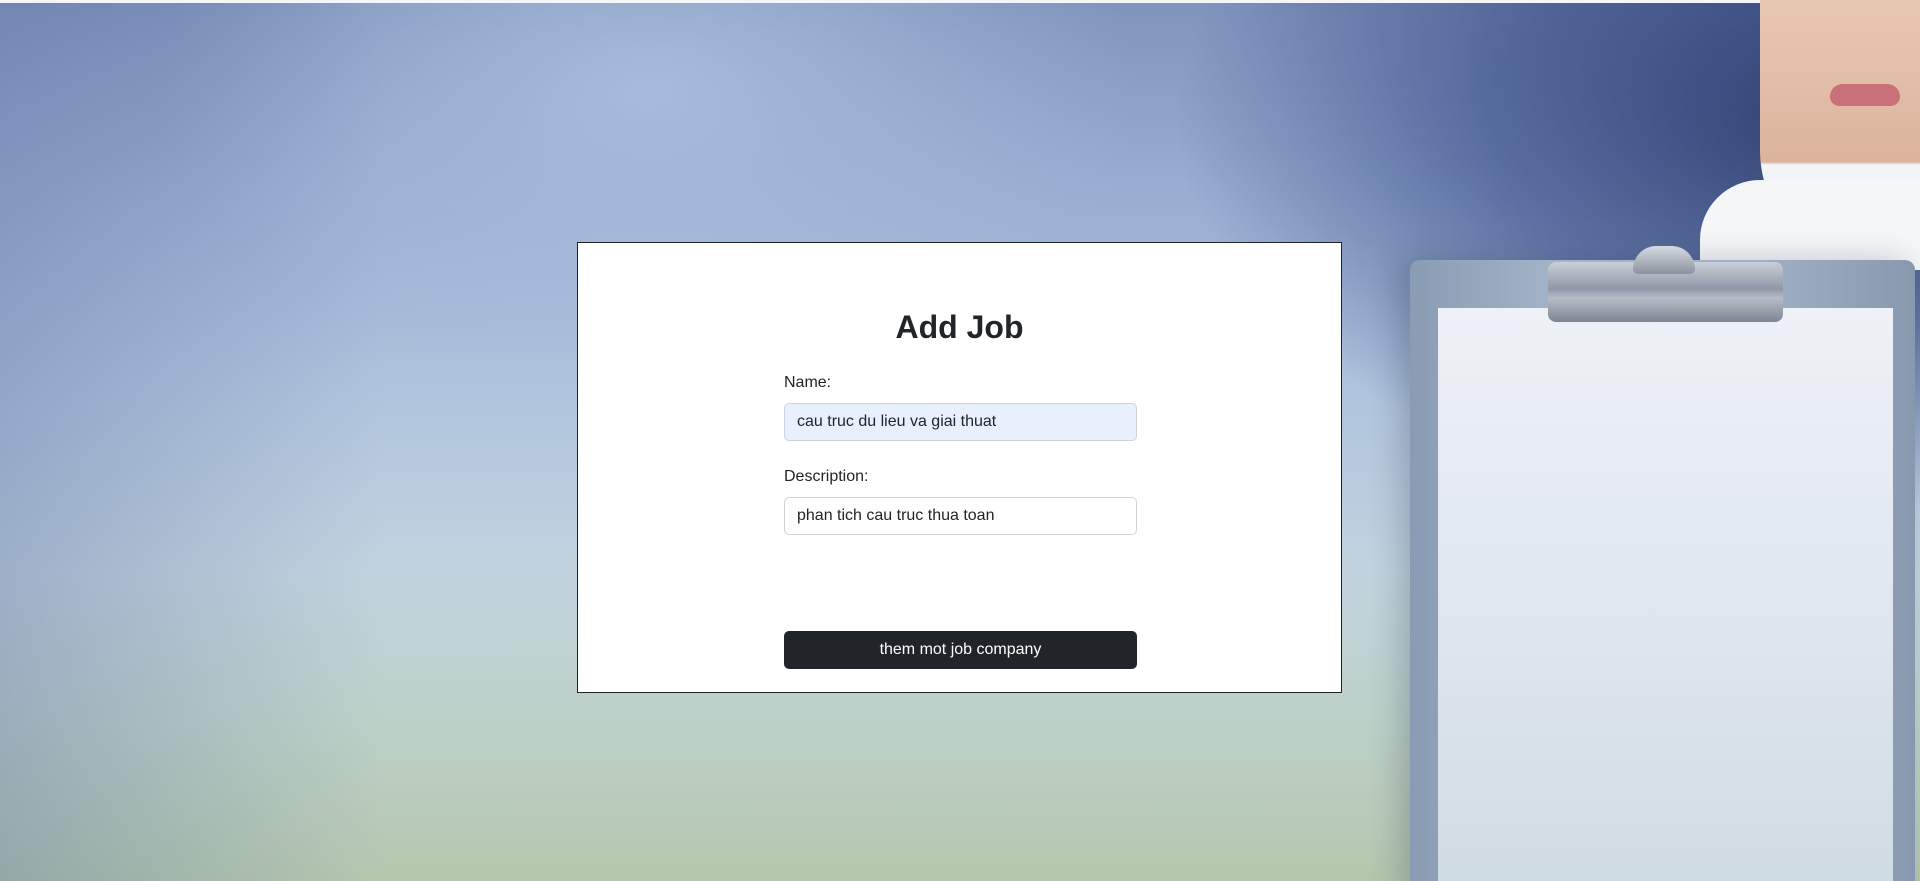 Image resolution: width=1920 pixels, height=881 pixels. Describe the element at coordinates (1664, 260) in the screenshot. I see `background-clipboard-clip-top` at that location.